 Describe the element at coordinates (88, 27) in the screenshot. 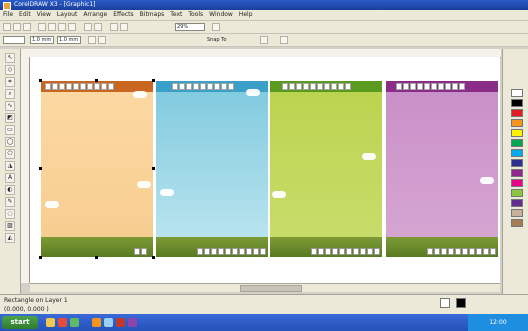

I see `undo-button` at that location.